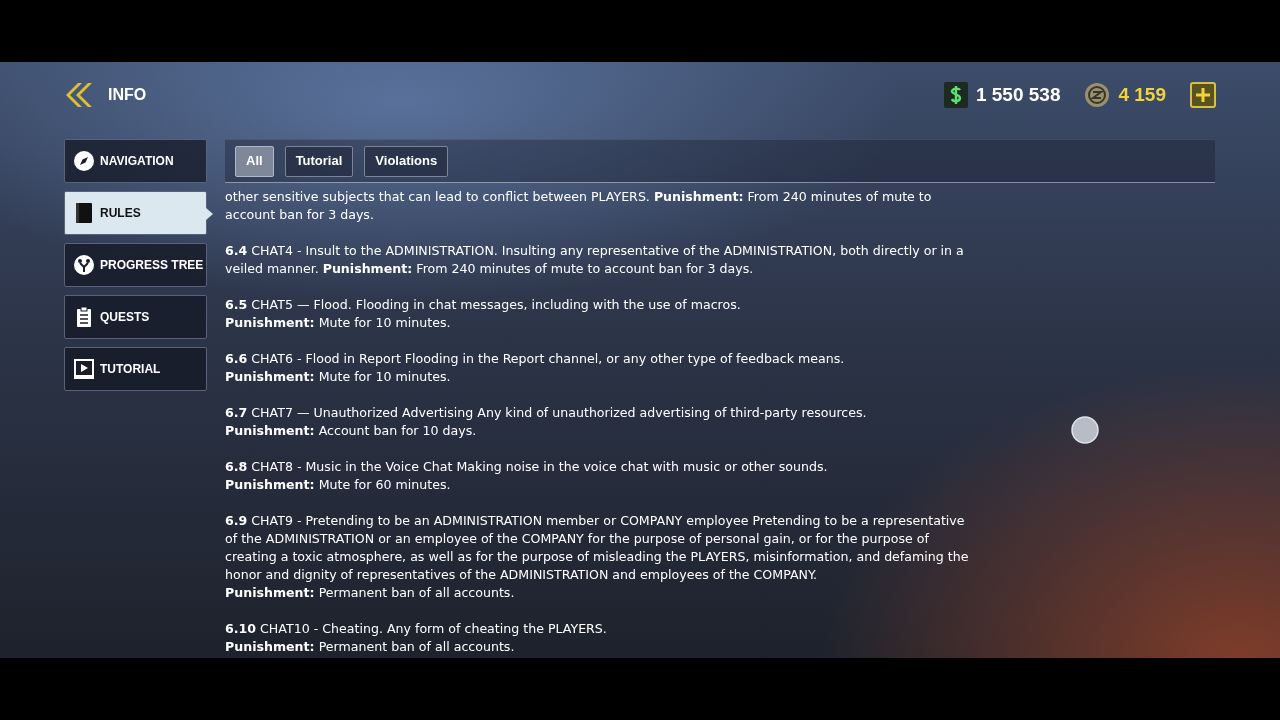 The height and width of the screenshot is (720, 1280). Describe the element at coordinates (597, 557) in the screenshot. I see `rule-paragraph: 6.9 CHAT9 - Pretending to be an ADMINISTRATION member or COMPANY employee Pretending to be a representative of the ADMINISTRATION or an employee of the COMPANY for the purpose of personal gain, or for the purpose of creating a toxic atmosphere, as well as for the purpose of misleading the PLAYERS, misinformation, and defaming the honor and dignity of representatives of the ADMINISTRATION and employees of the COMPANY. Punishment: Permanent ban of all accounts.` at that location.